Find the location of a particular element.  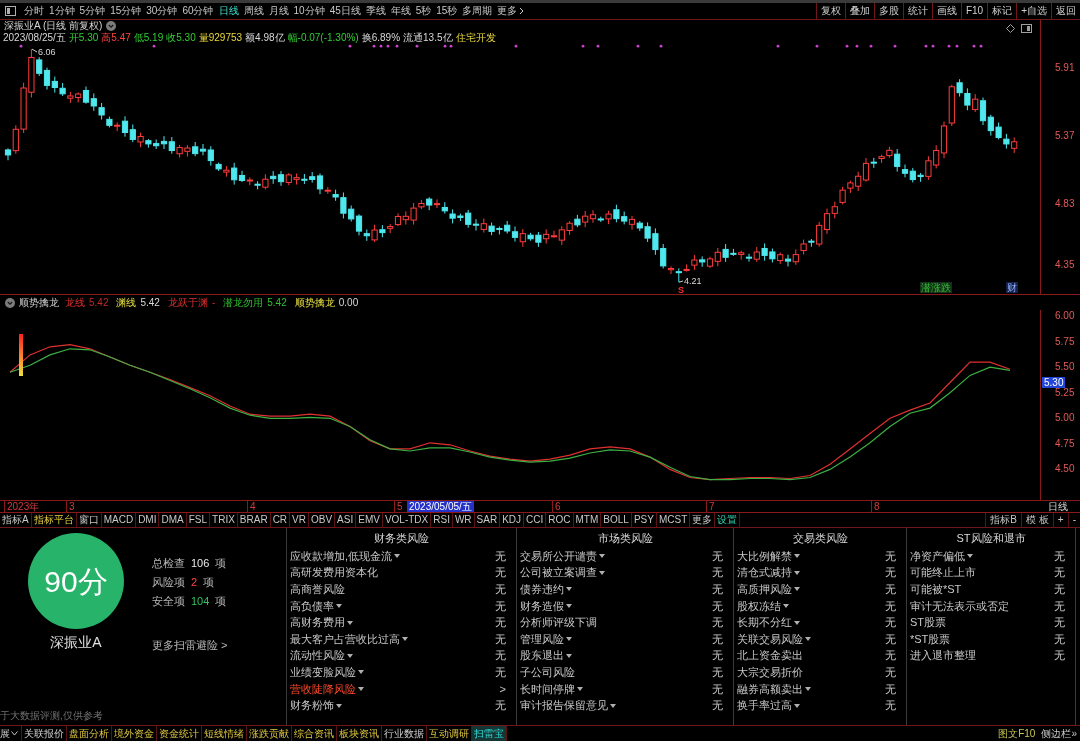

period-tab: 分时 is located at coordinates (34, 11).